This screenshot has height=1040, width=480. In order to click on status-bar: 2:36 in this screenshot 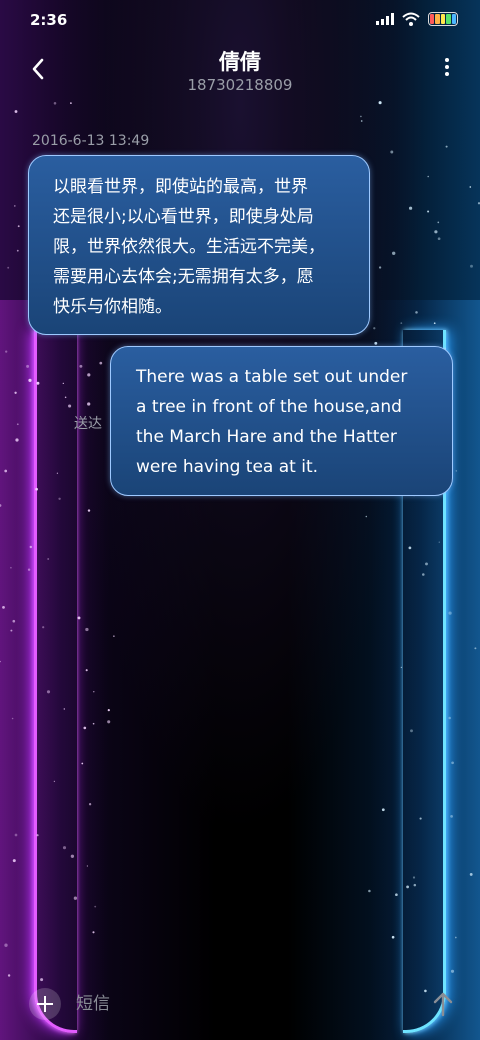, I will do `click(240, 20)`.